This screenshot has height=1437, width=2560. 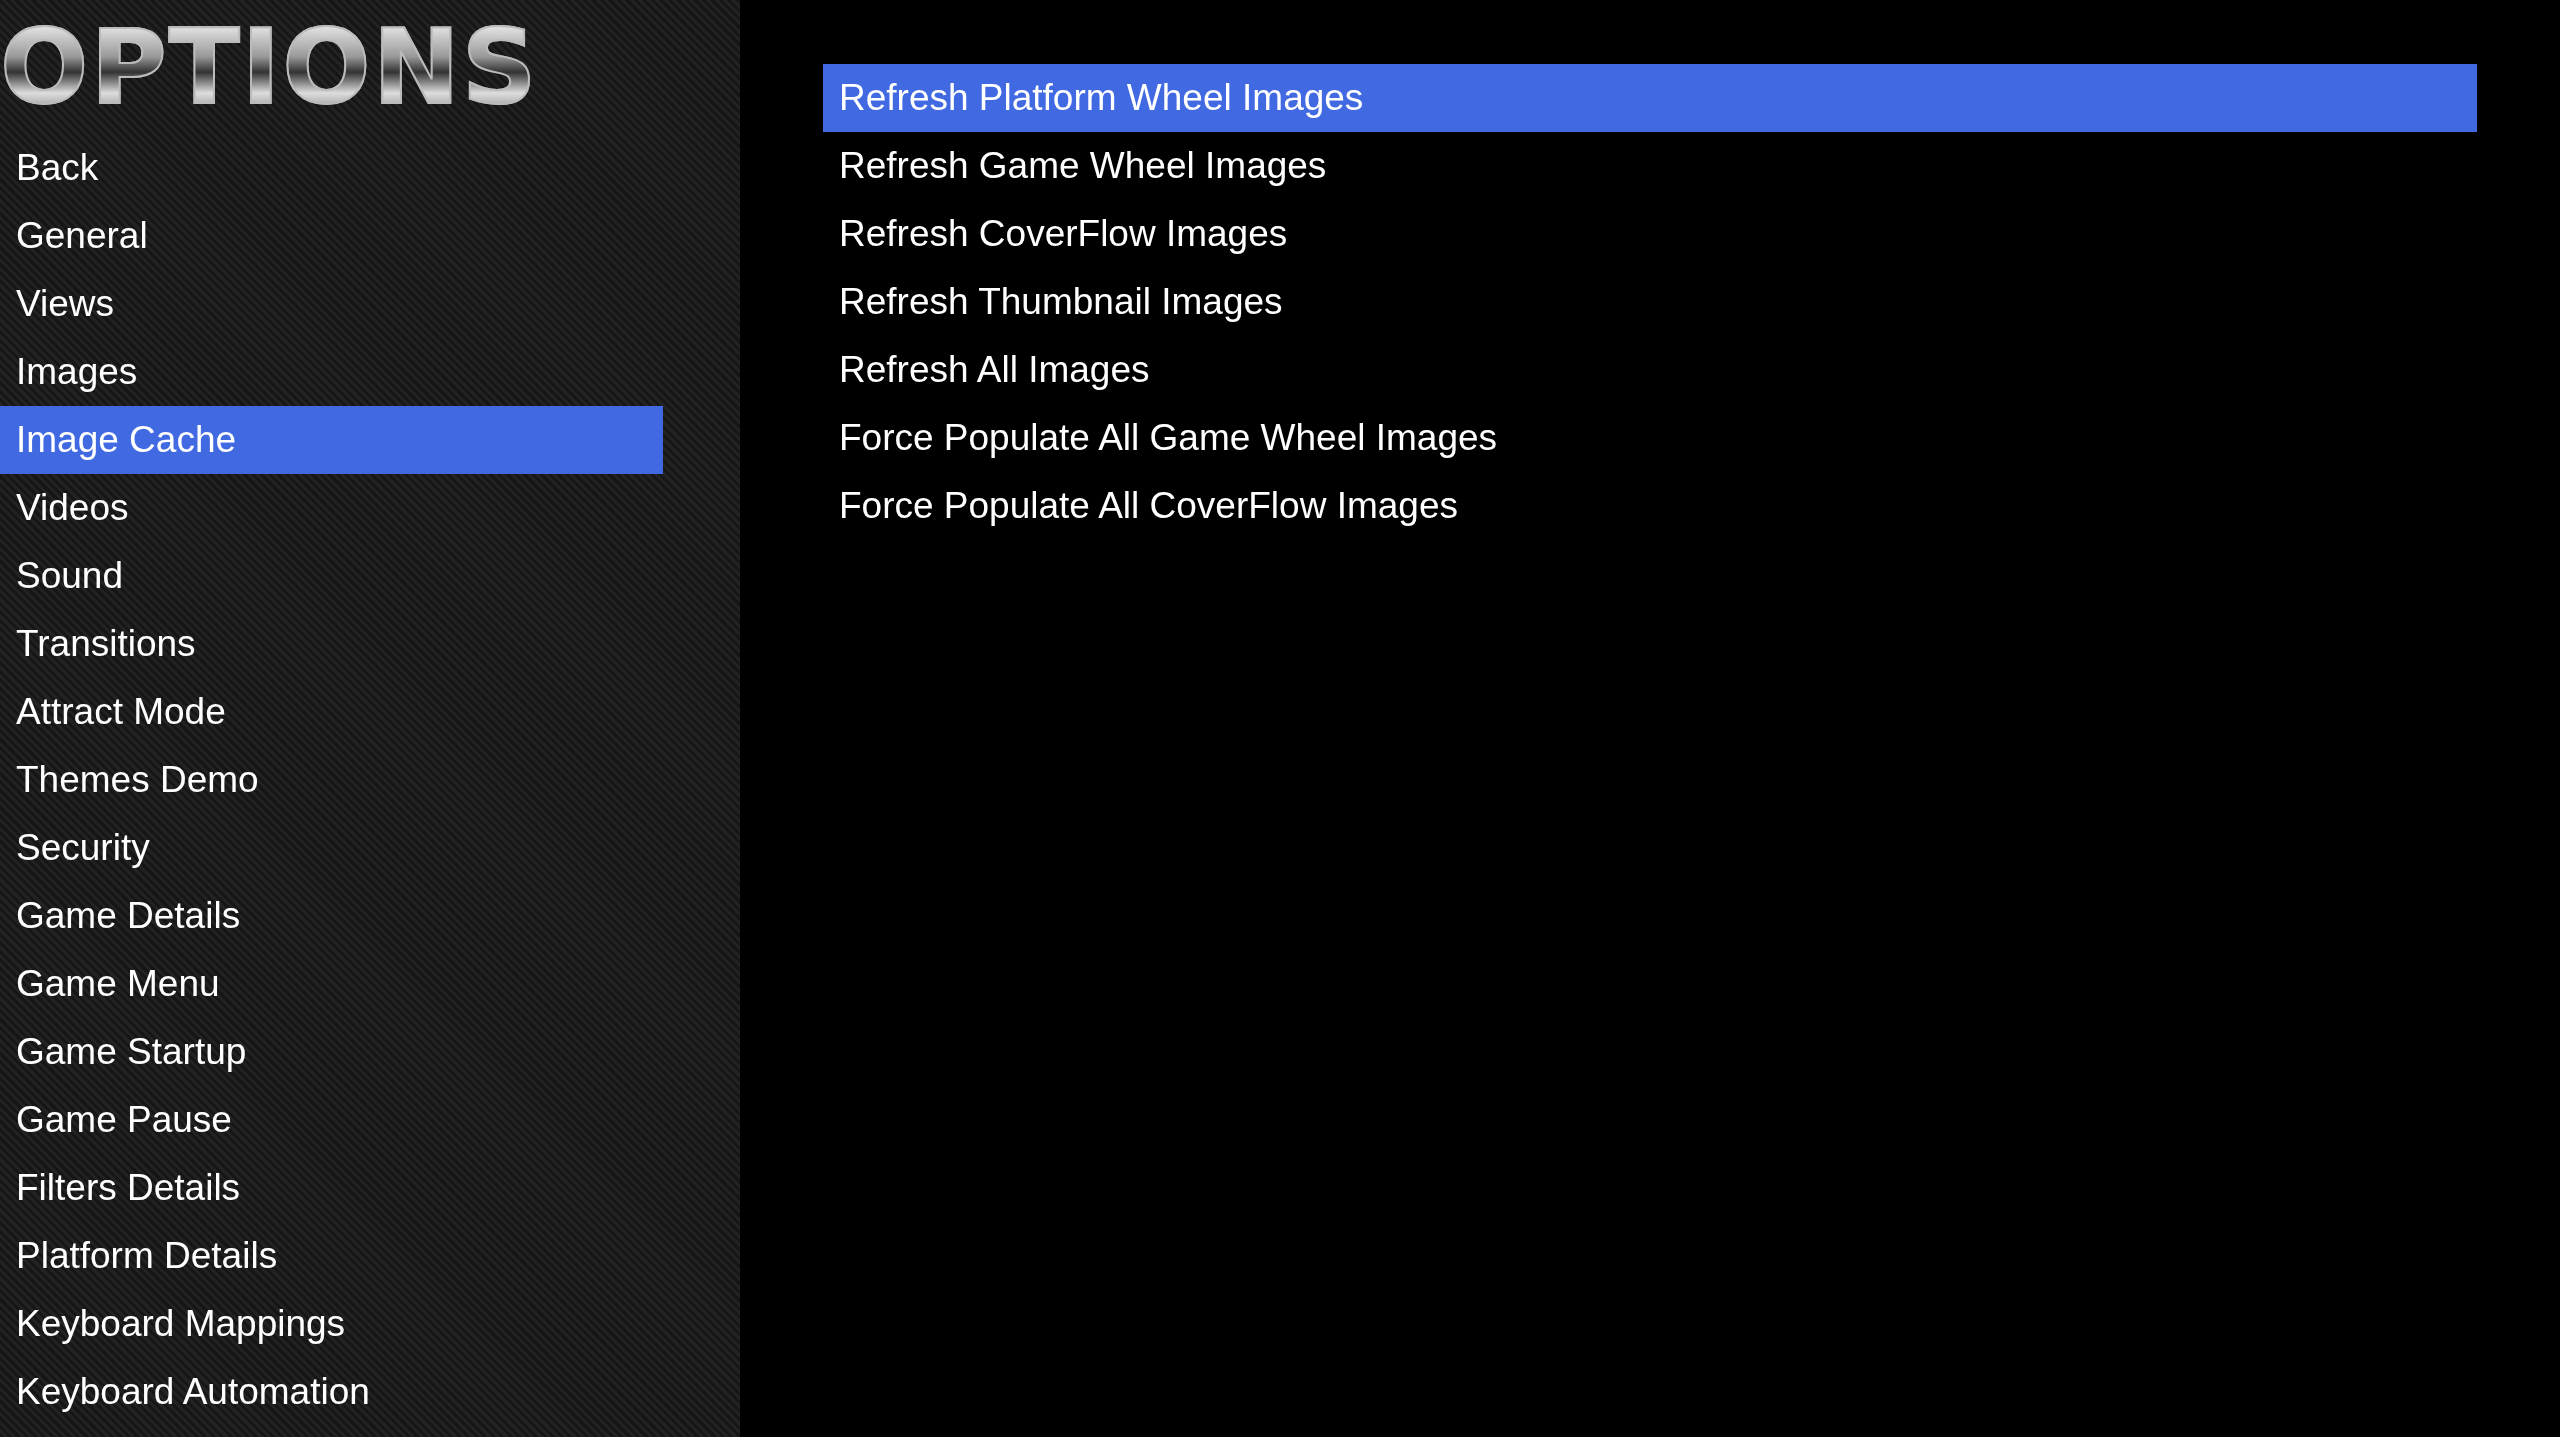 What do you see at coordinates (1650, 438) in the screenshot?
I see `option-item: Force Populate All Game Wheel Images` at bounding box center [1650, 438].